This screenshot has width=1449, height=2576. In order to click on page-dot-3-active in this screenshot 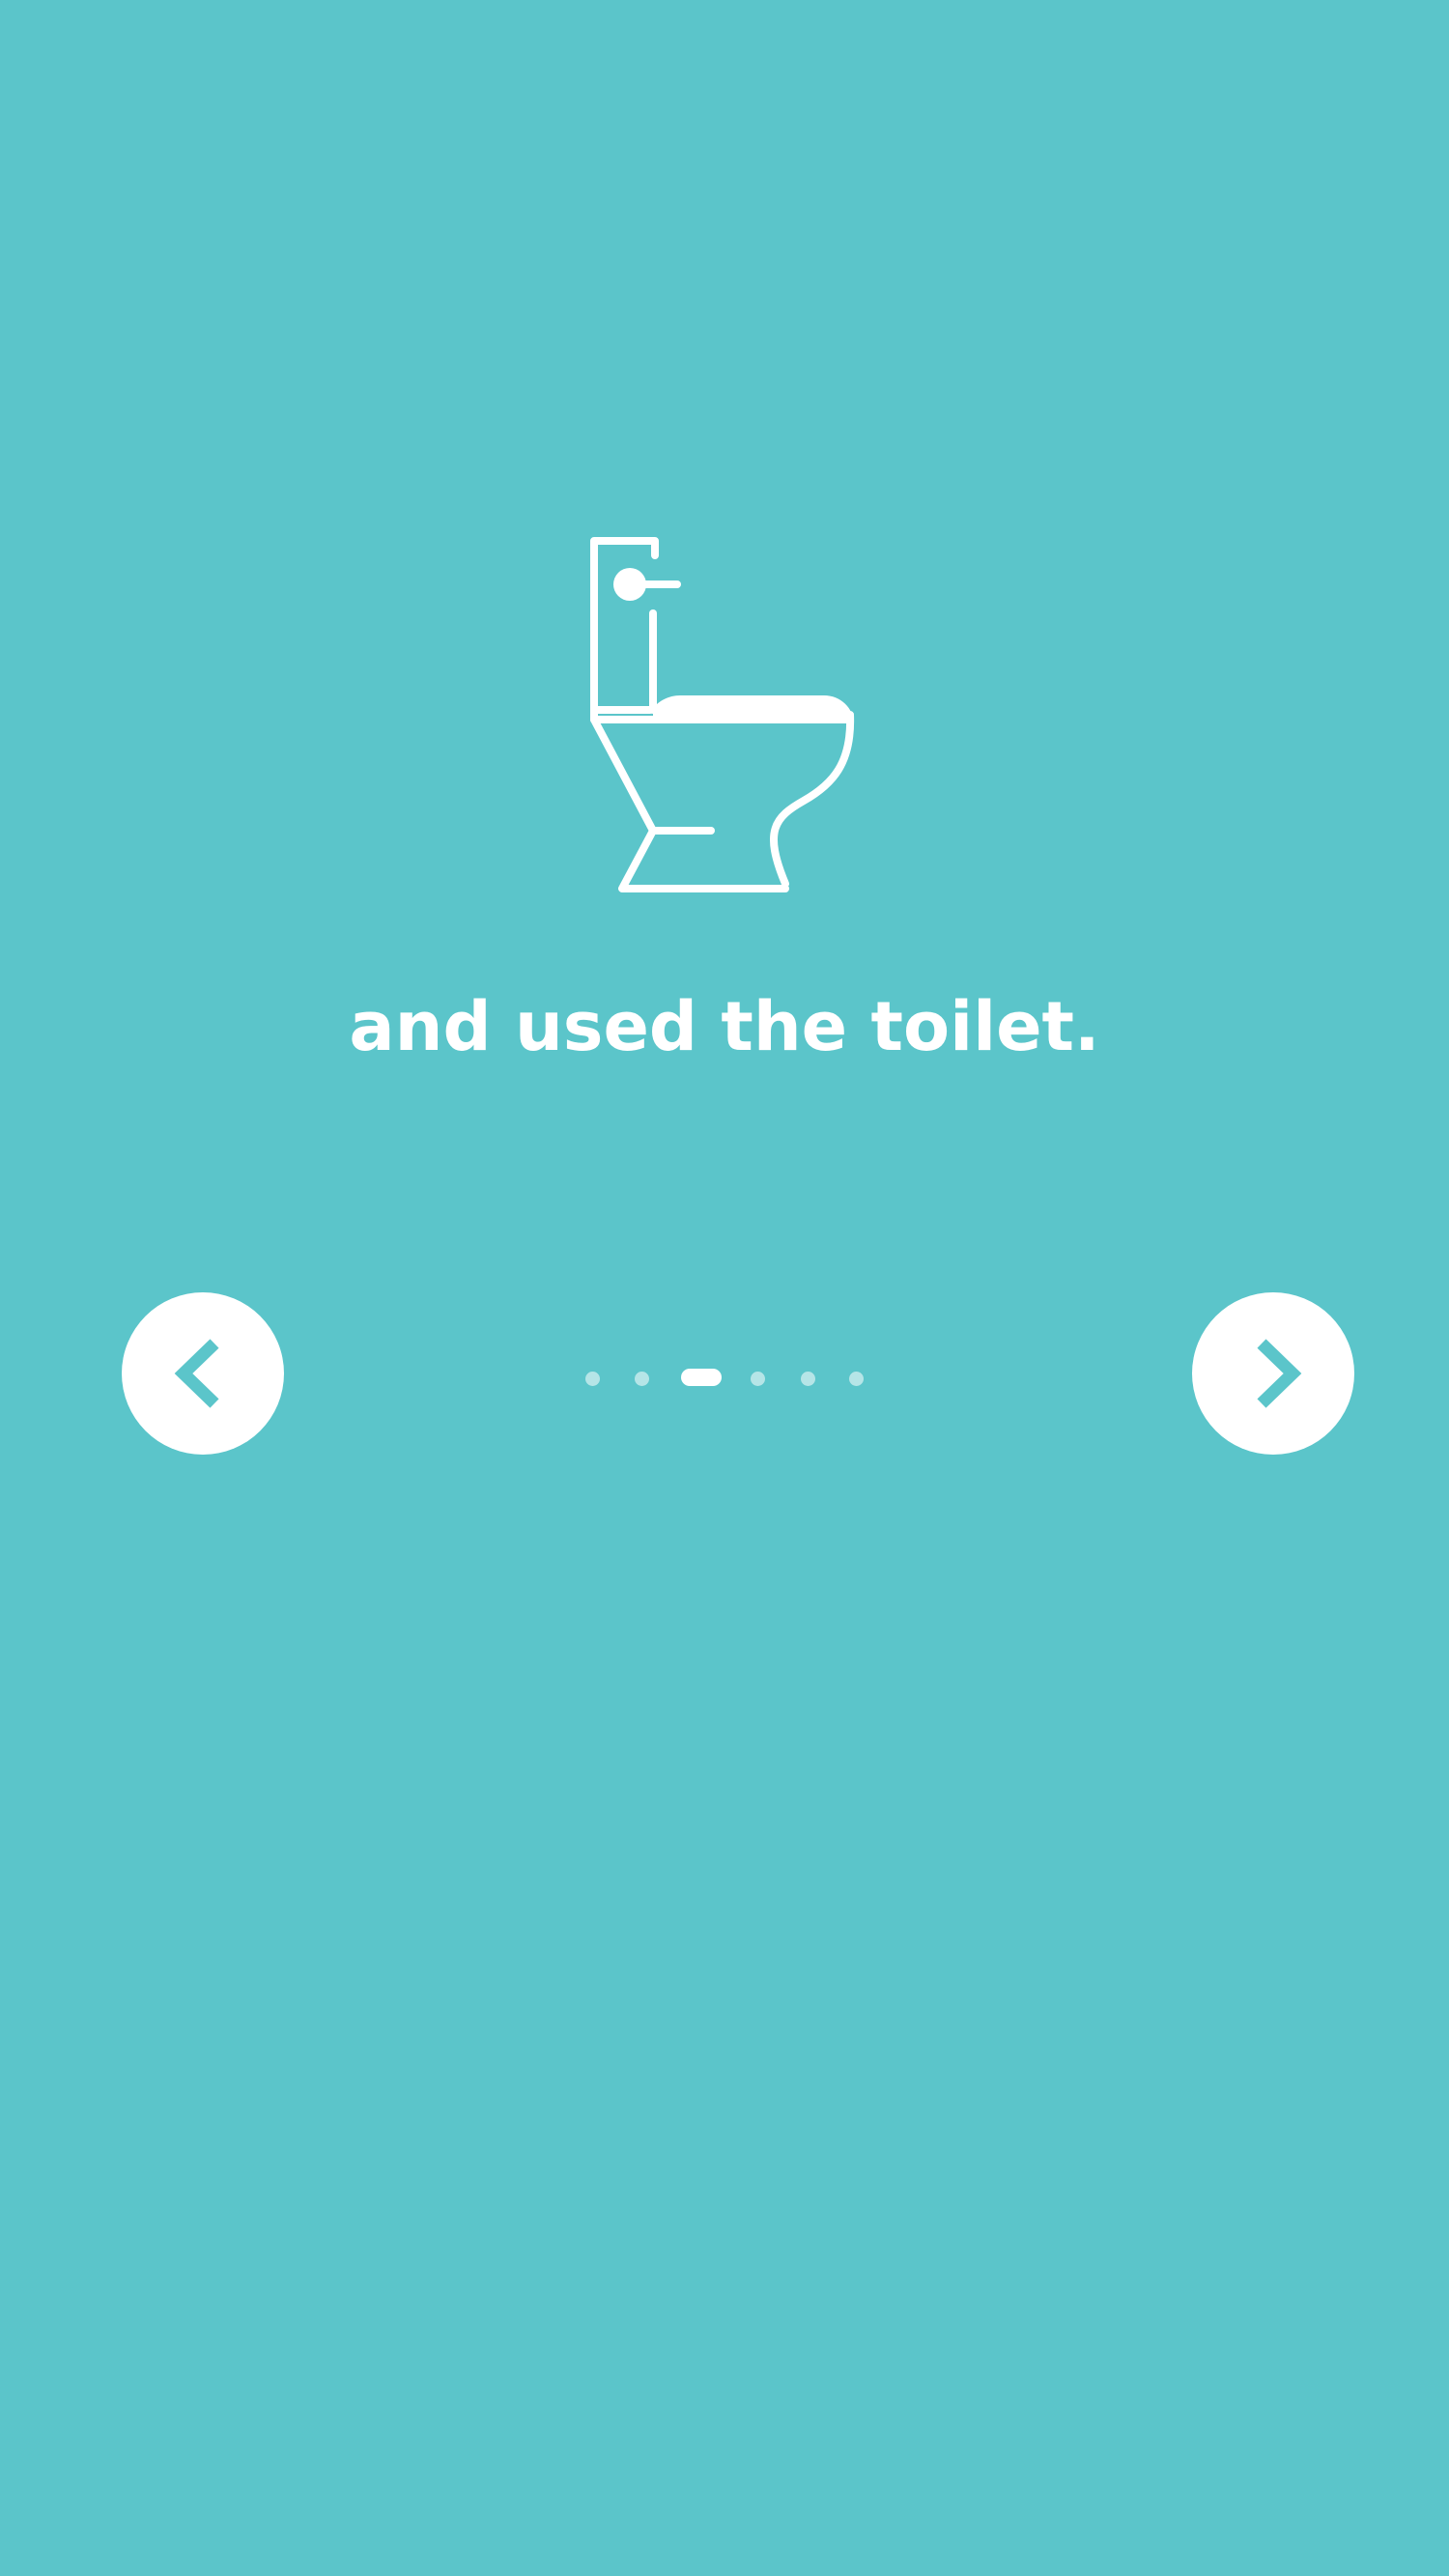, I will do `click(701, 1377)`.